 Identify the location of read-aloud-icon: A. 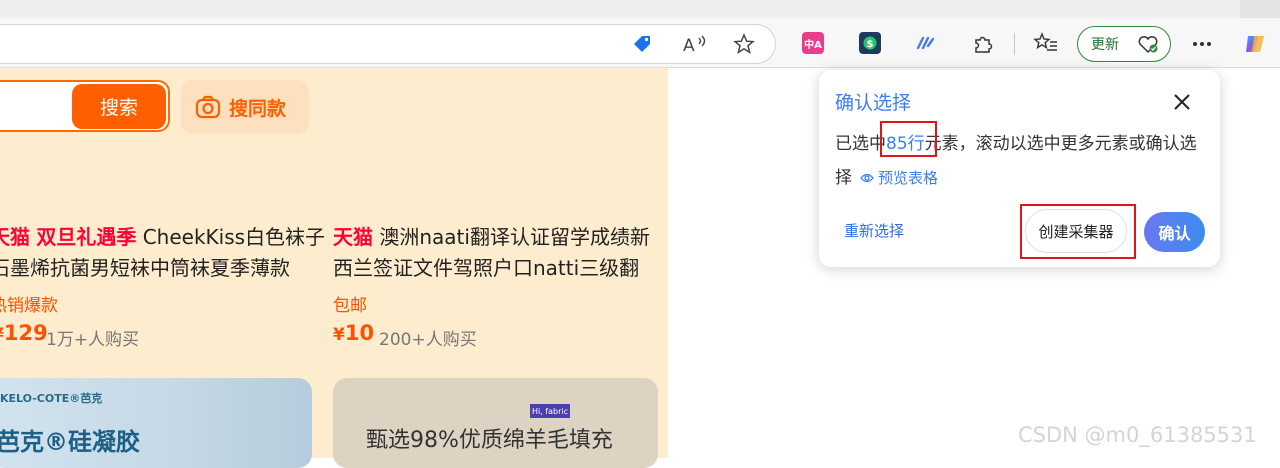
(695, 44).